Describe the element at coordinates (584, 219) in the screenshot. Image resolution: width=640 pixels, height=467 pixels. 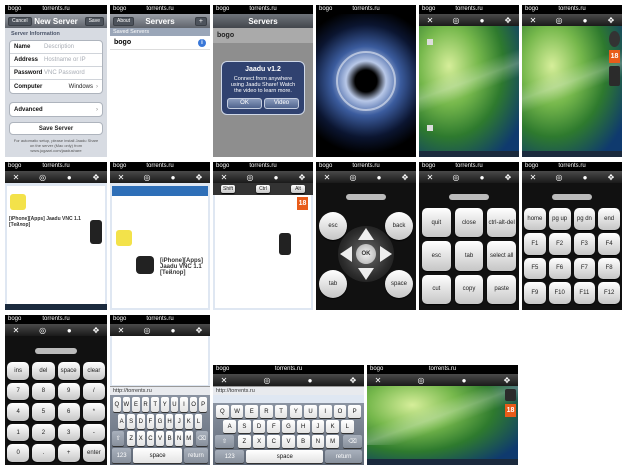
I see `pg-dn-key: pg dn` at that location.